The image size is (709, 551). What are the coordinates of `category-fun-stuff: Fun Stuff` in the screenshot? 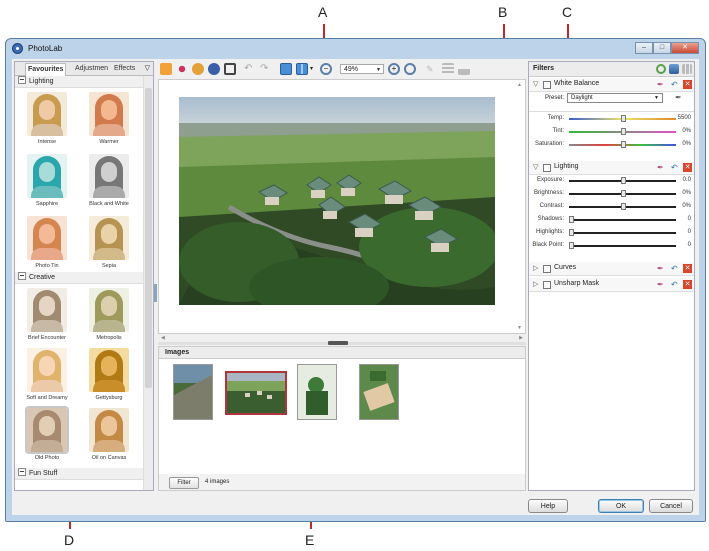 It's located at (79, 474).